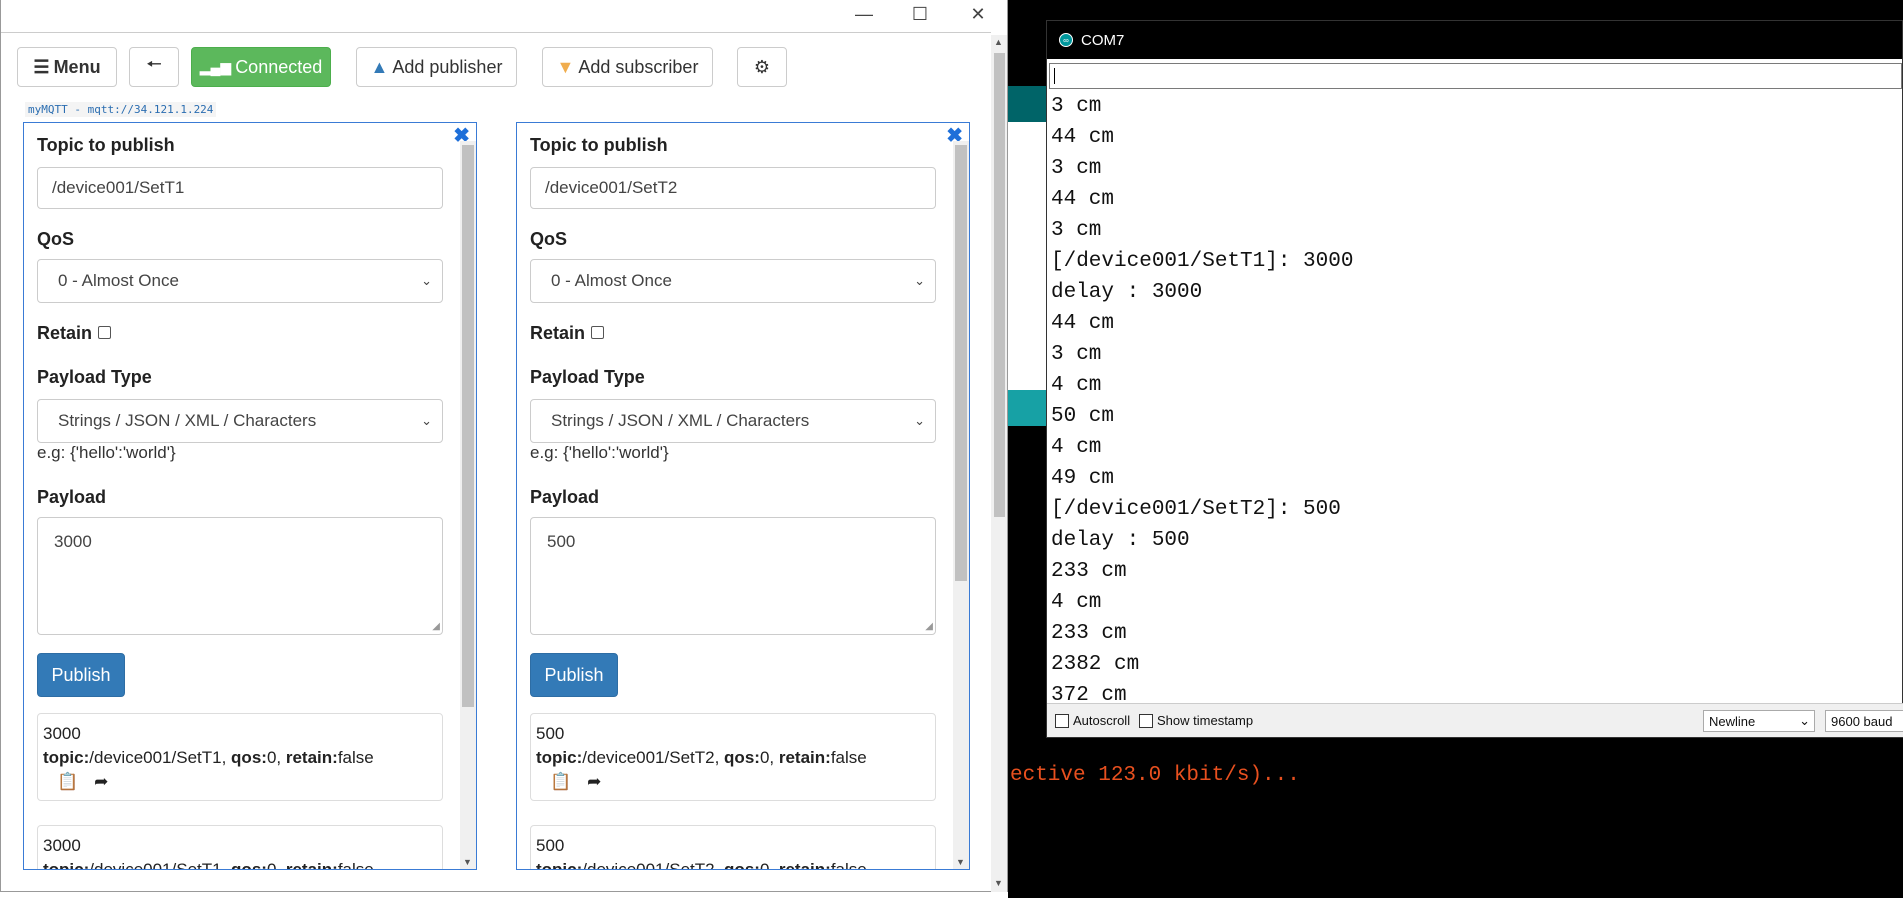 This screenshot has height=898, width=1903. I want to click on hamburger-icon: ☰, so click(41, 66).